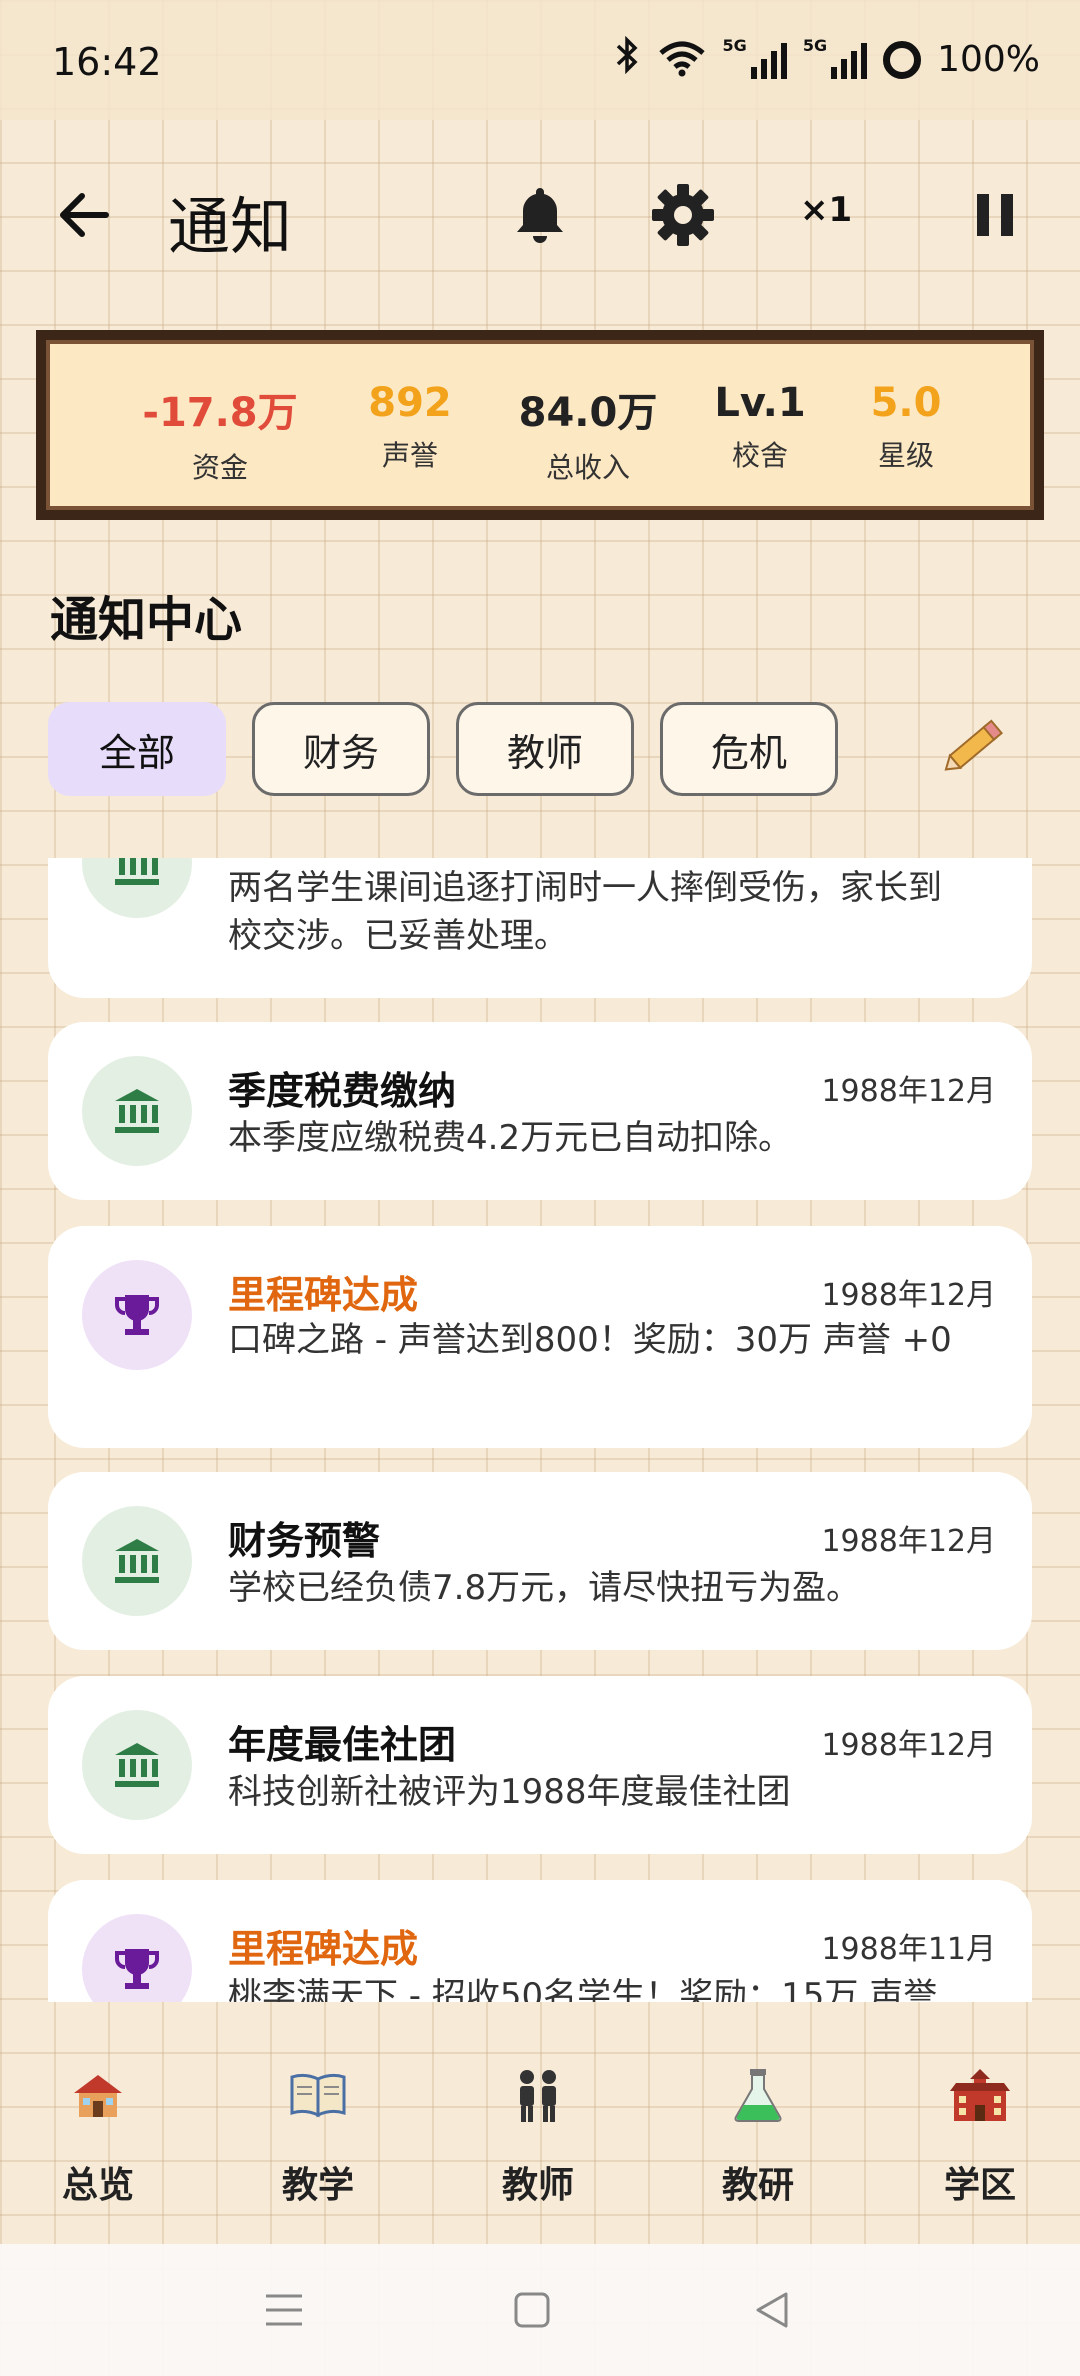 This screenshot has width=1080, height=2376. I want to click on nav-item-overview: 总览, so click(98, 2134).